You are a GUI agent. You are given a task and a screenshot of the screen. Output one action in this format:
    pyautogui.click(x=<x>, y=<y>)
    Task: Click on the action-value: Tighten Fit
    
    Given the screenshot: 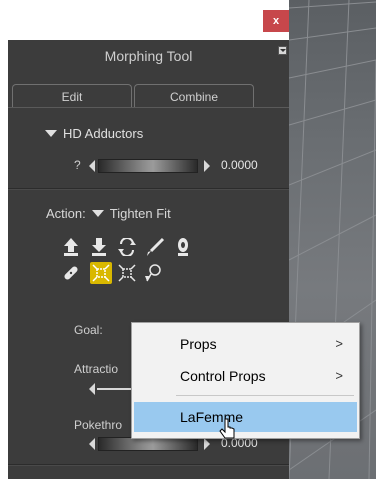 What is the action you would take?
    pyautogui.click(x=140, y=213)
    